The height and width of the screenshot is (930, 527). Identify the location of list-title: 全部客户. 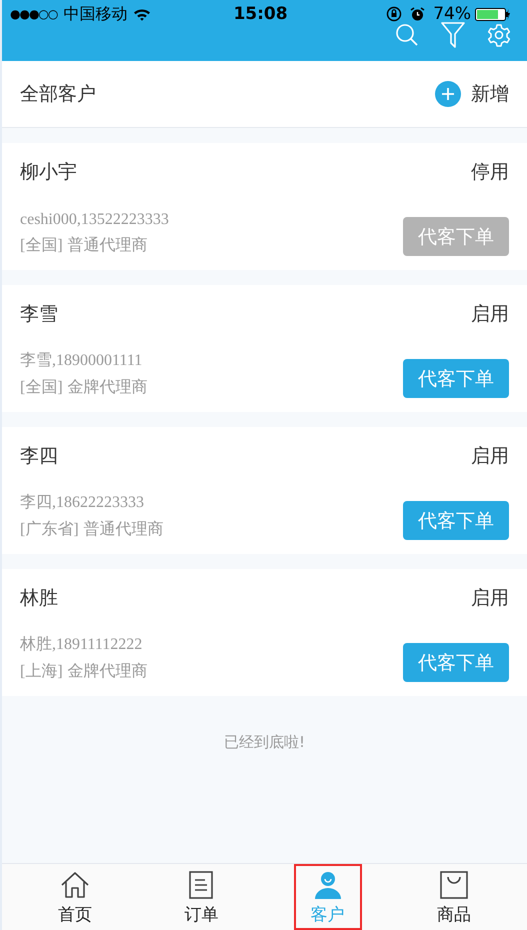
(58, 94).